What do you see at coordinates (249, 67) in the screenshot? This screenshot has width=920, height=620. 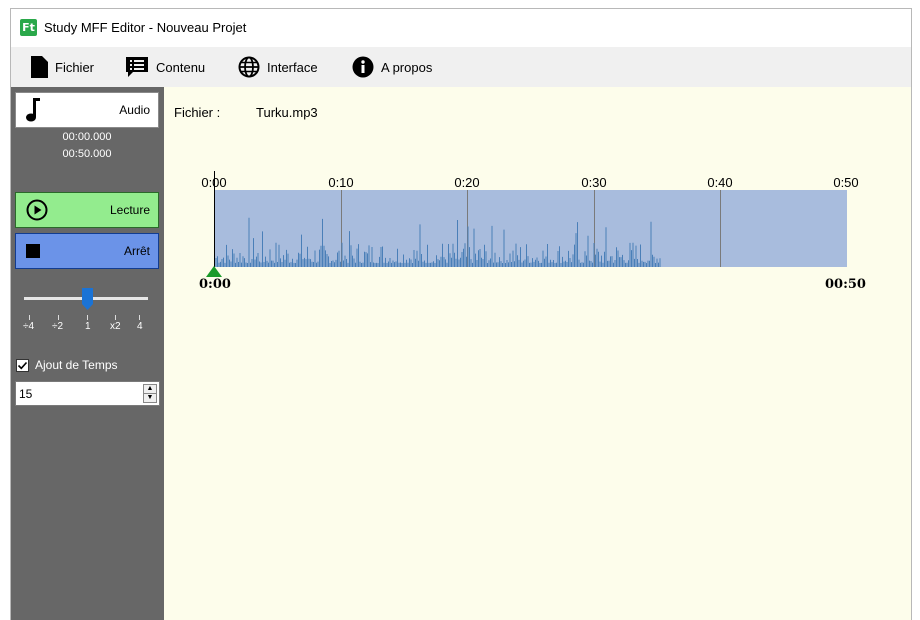 I see `globe-icon` at bounding box center [249, 67].